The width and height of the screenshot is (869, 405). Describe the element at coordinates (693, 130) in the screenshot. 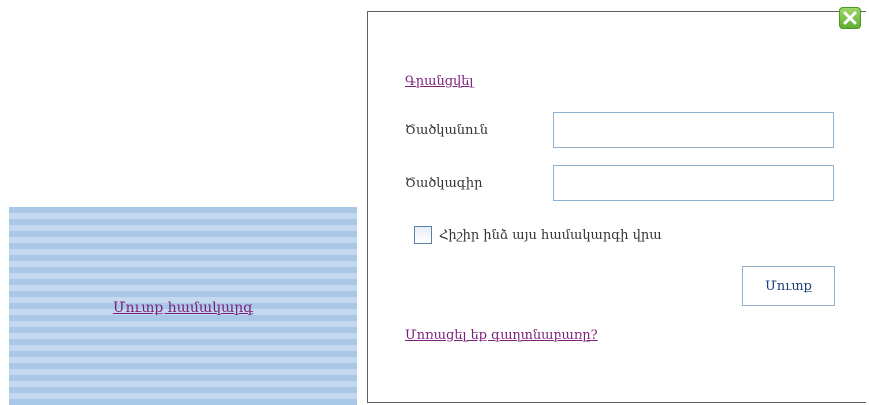

I see `username-input` at that location.